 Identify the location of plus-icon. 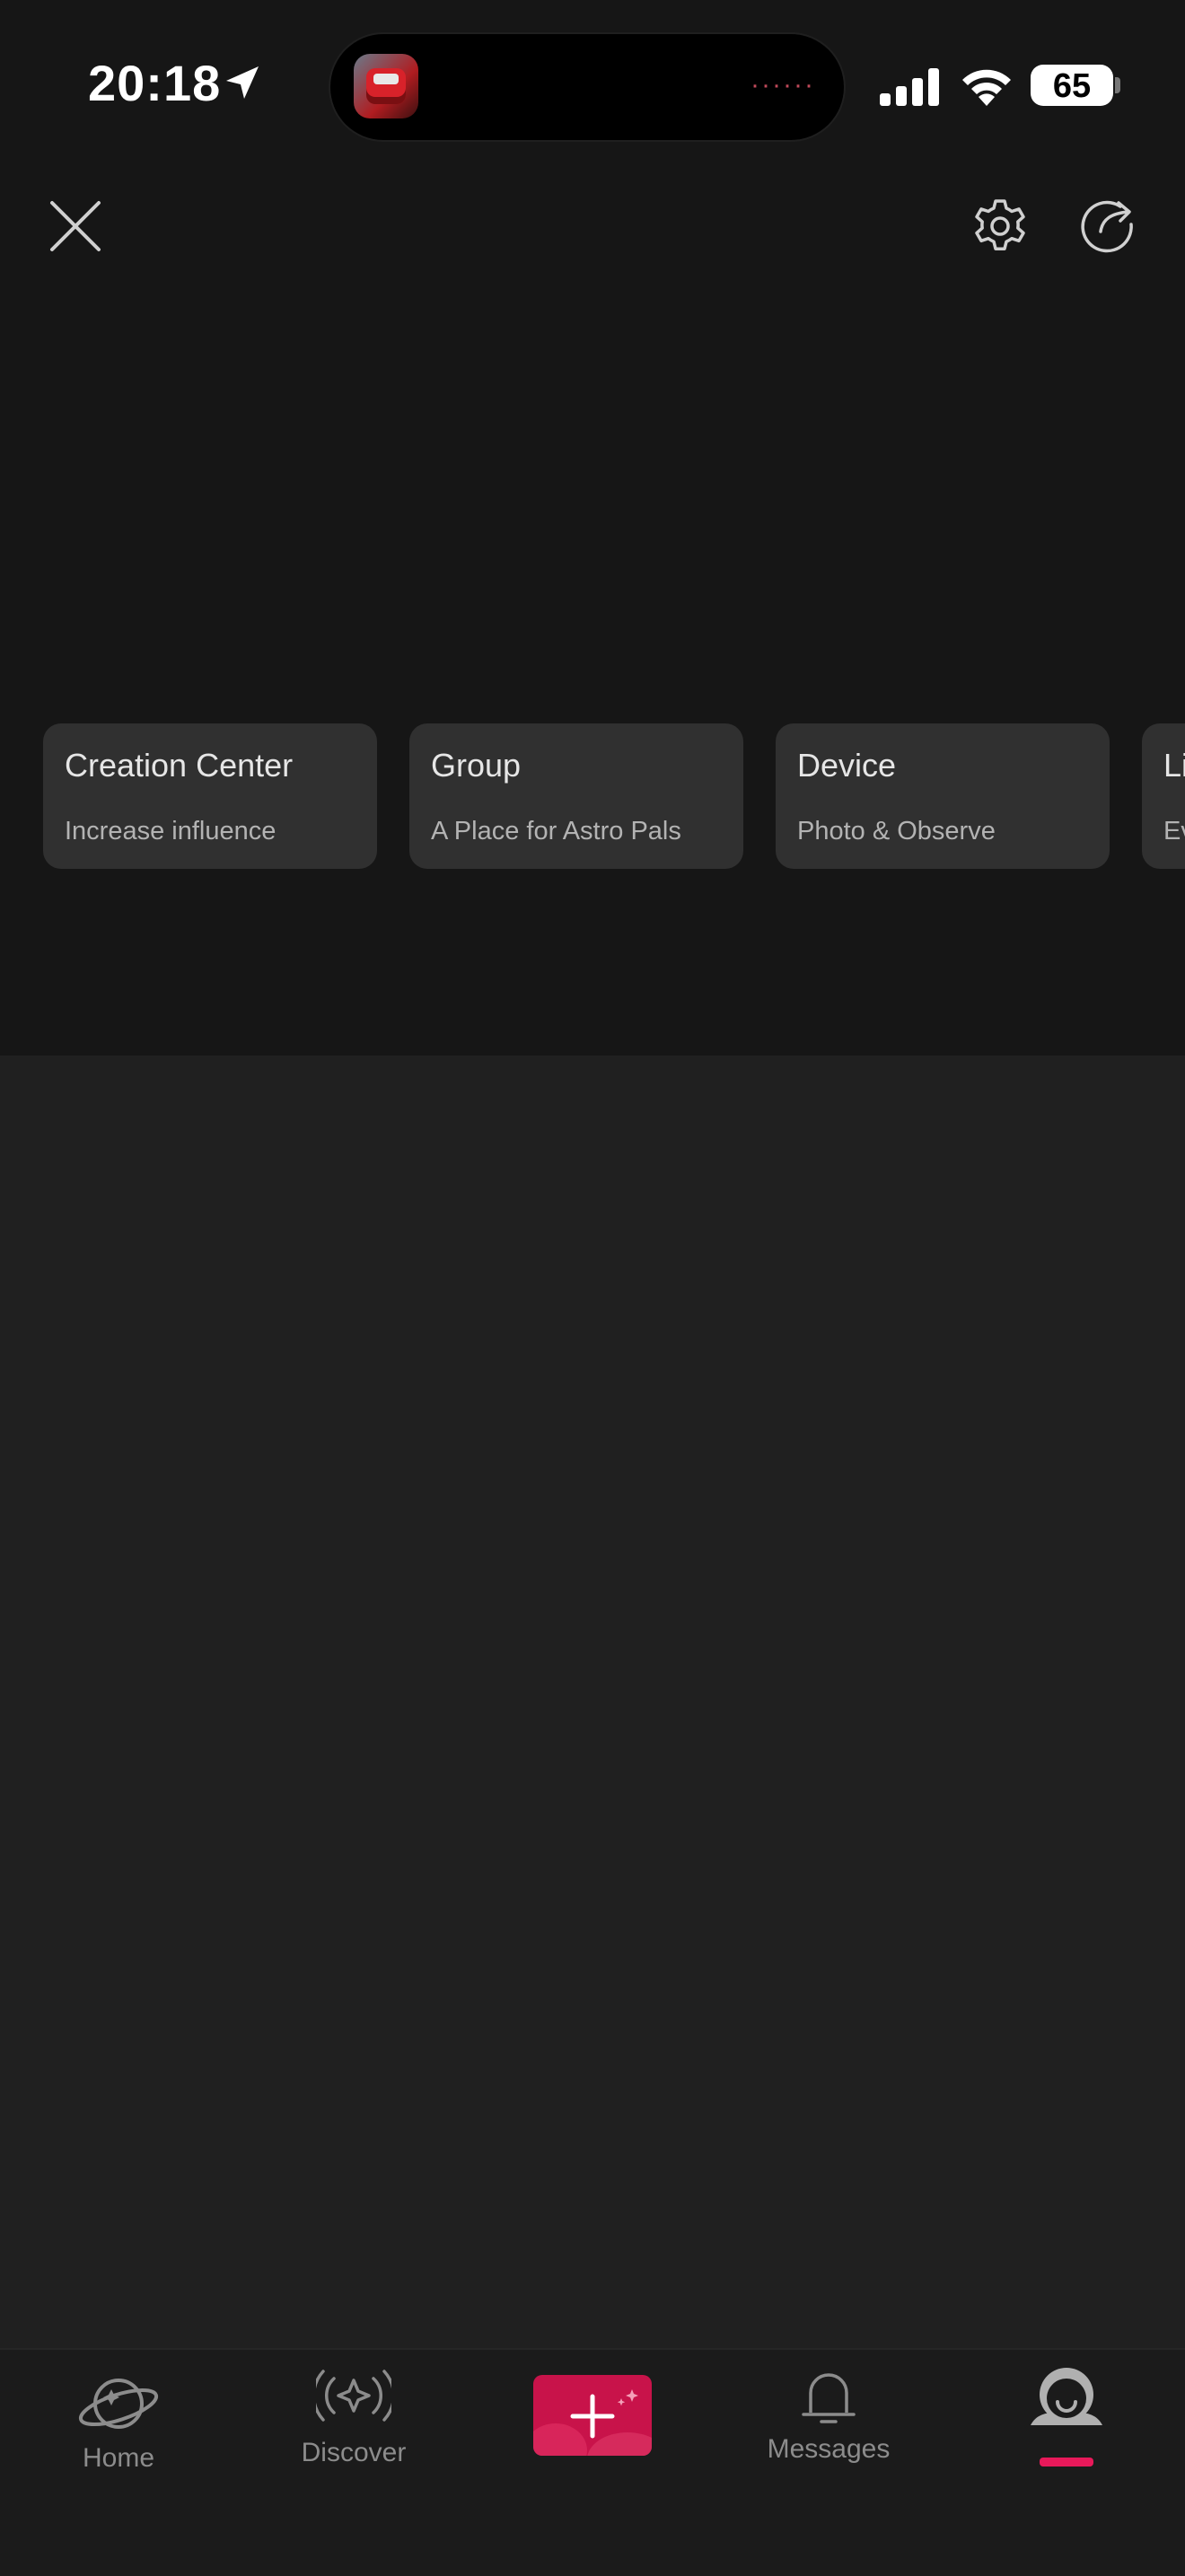
(592, 2416).